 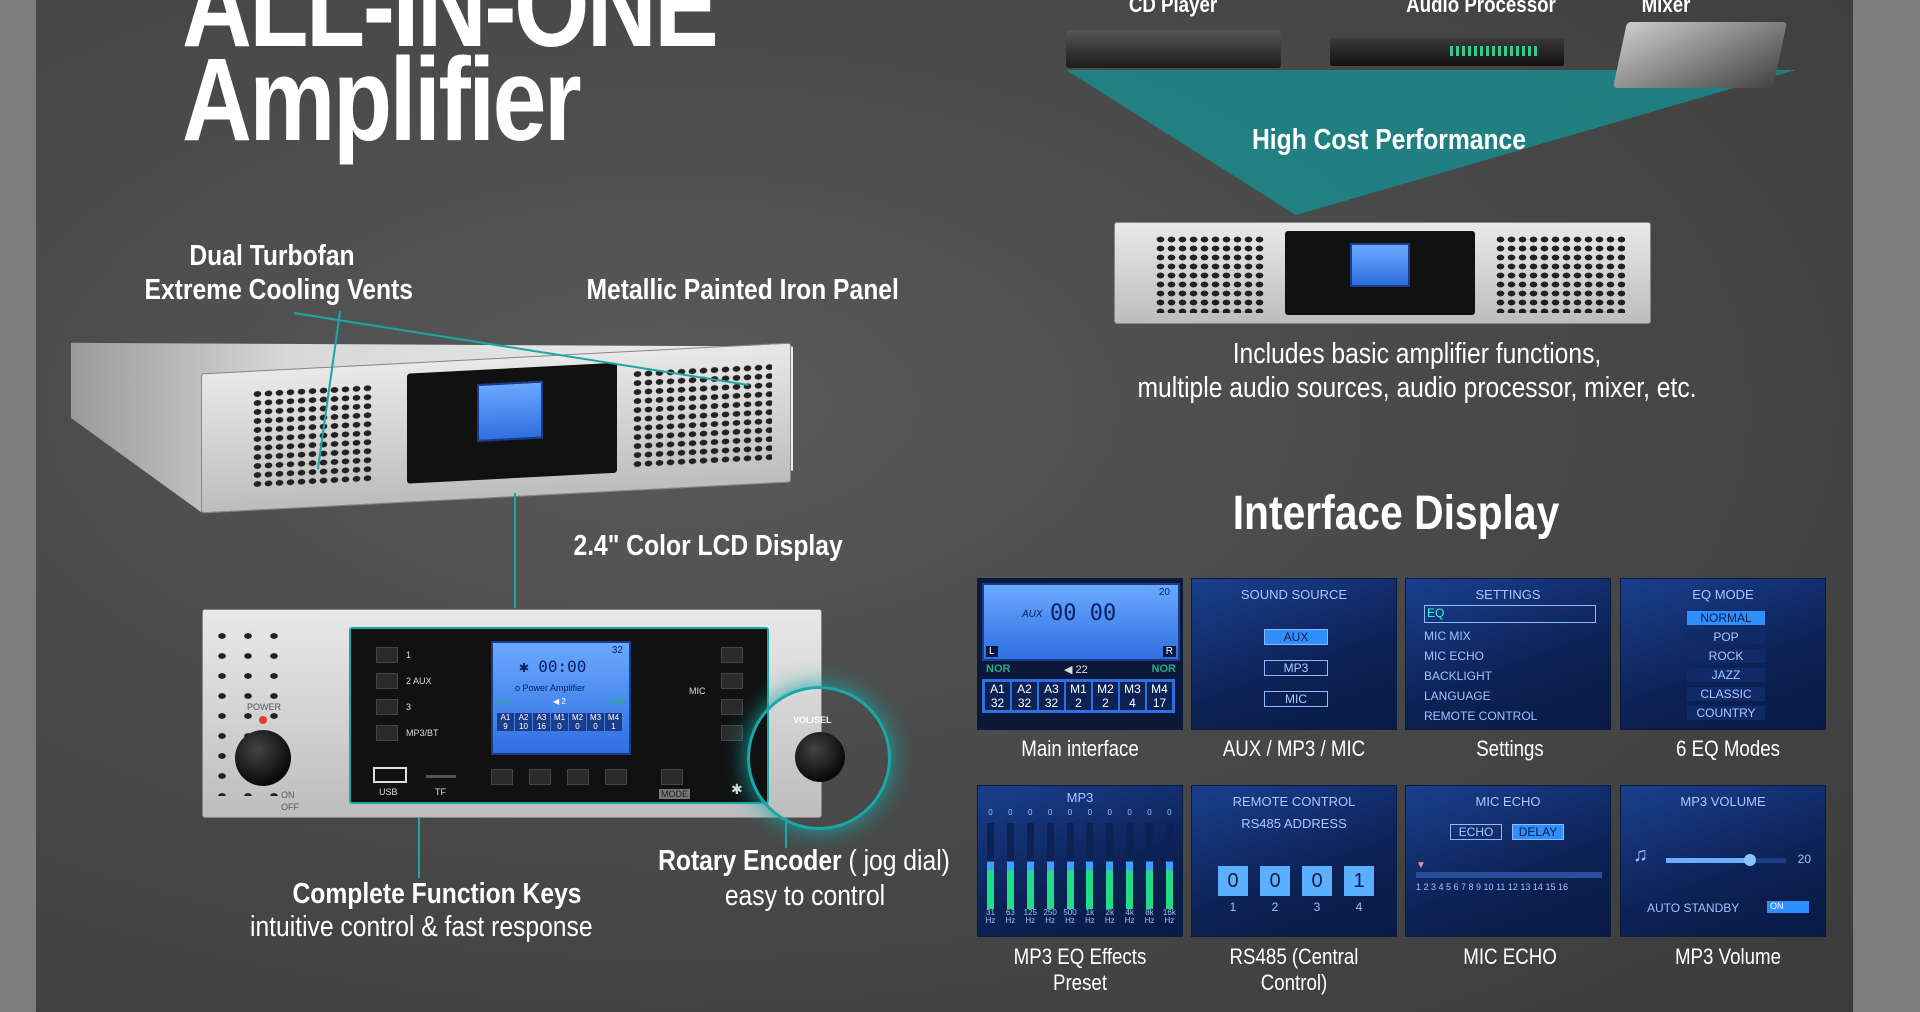 I want to click on main-channel: M2 2, so click(x=1105, y=696).